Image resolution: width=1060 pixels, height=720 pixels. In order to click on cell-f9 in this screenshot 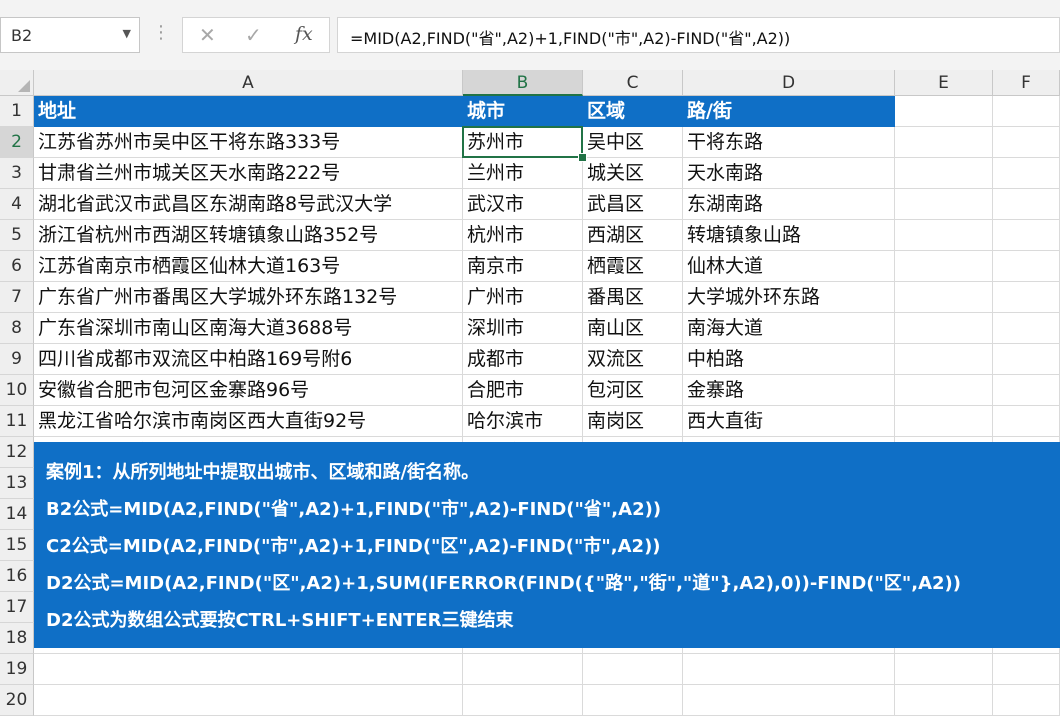, I will do `click(1026, 359)`.